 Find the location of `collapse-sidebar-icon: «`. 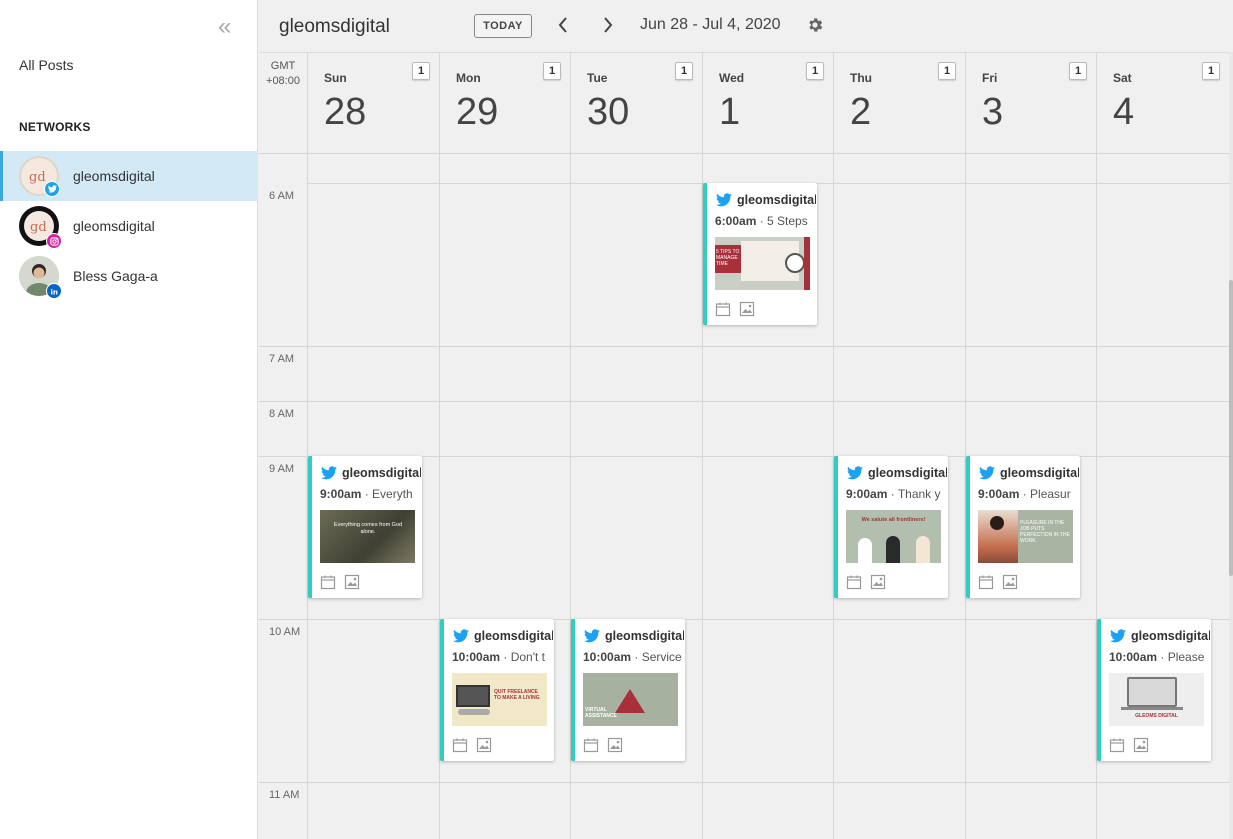

collapse-sidebar-icon: « is located at coordinates (229, 27).